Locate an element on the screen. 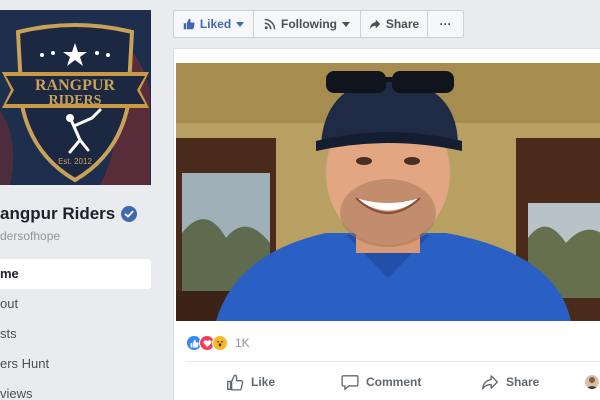 This screenshot has width=600, height=400. liked-button: Liked is located at coordinates (214, 24).